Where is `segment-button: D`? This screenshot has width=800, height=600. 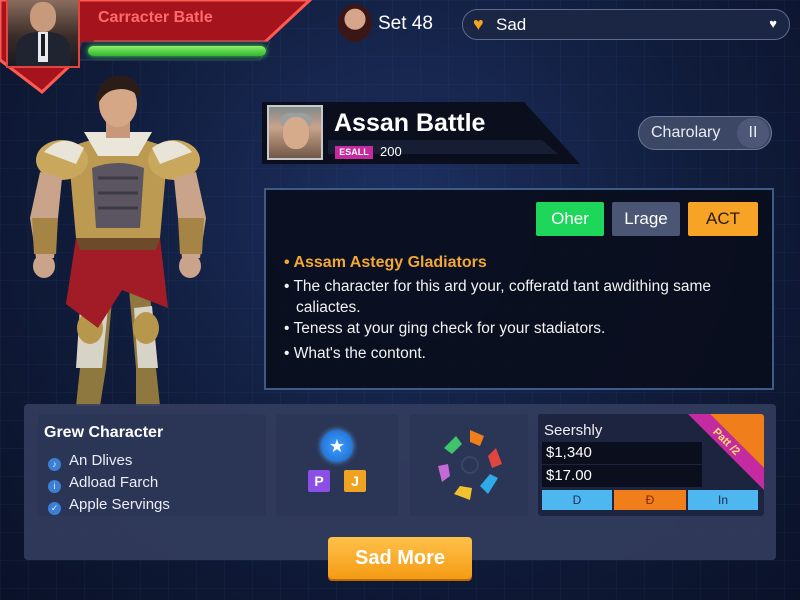 segment-button: D is located at coordinates (577, 500).